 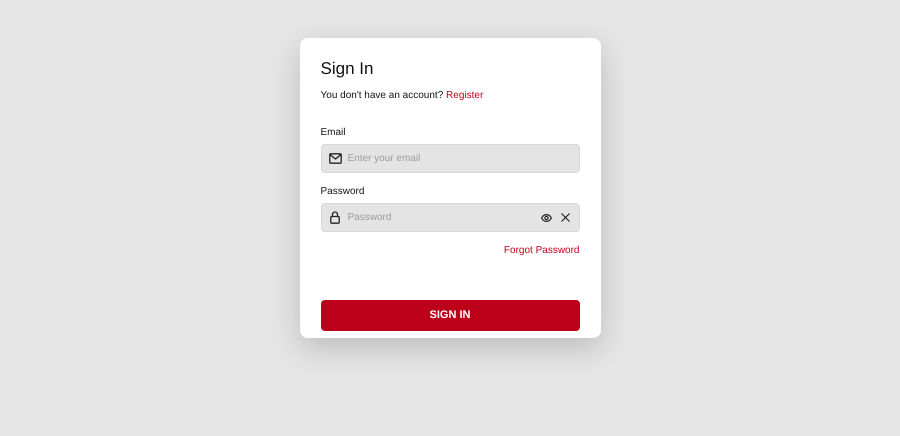 What do you see at coordinates (335, 158) in the screenshot?
I see `mail-icon` at bounding box center [335, 158].